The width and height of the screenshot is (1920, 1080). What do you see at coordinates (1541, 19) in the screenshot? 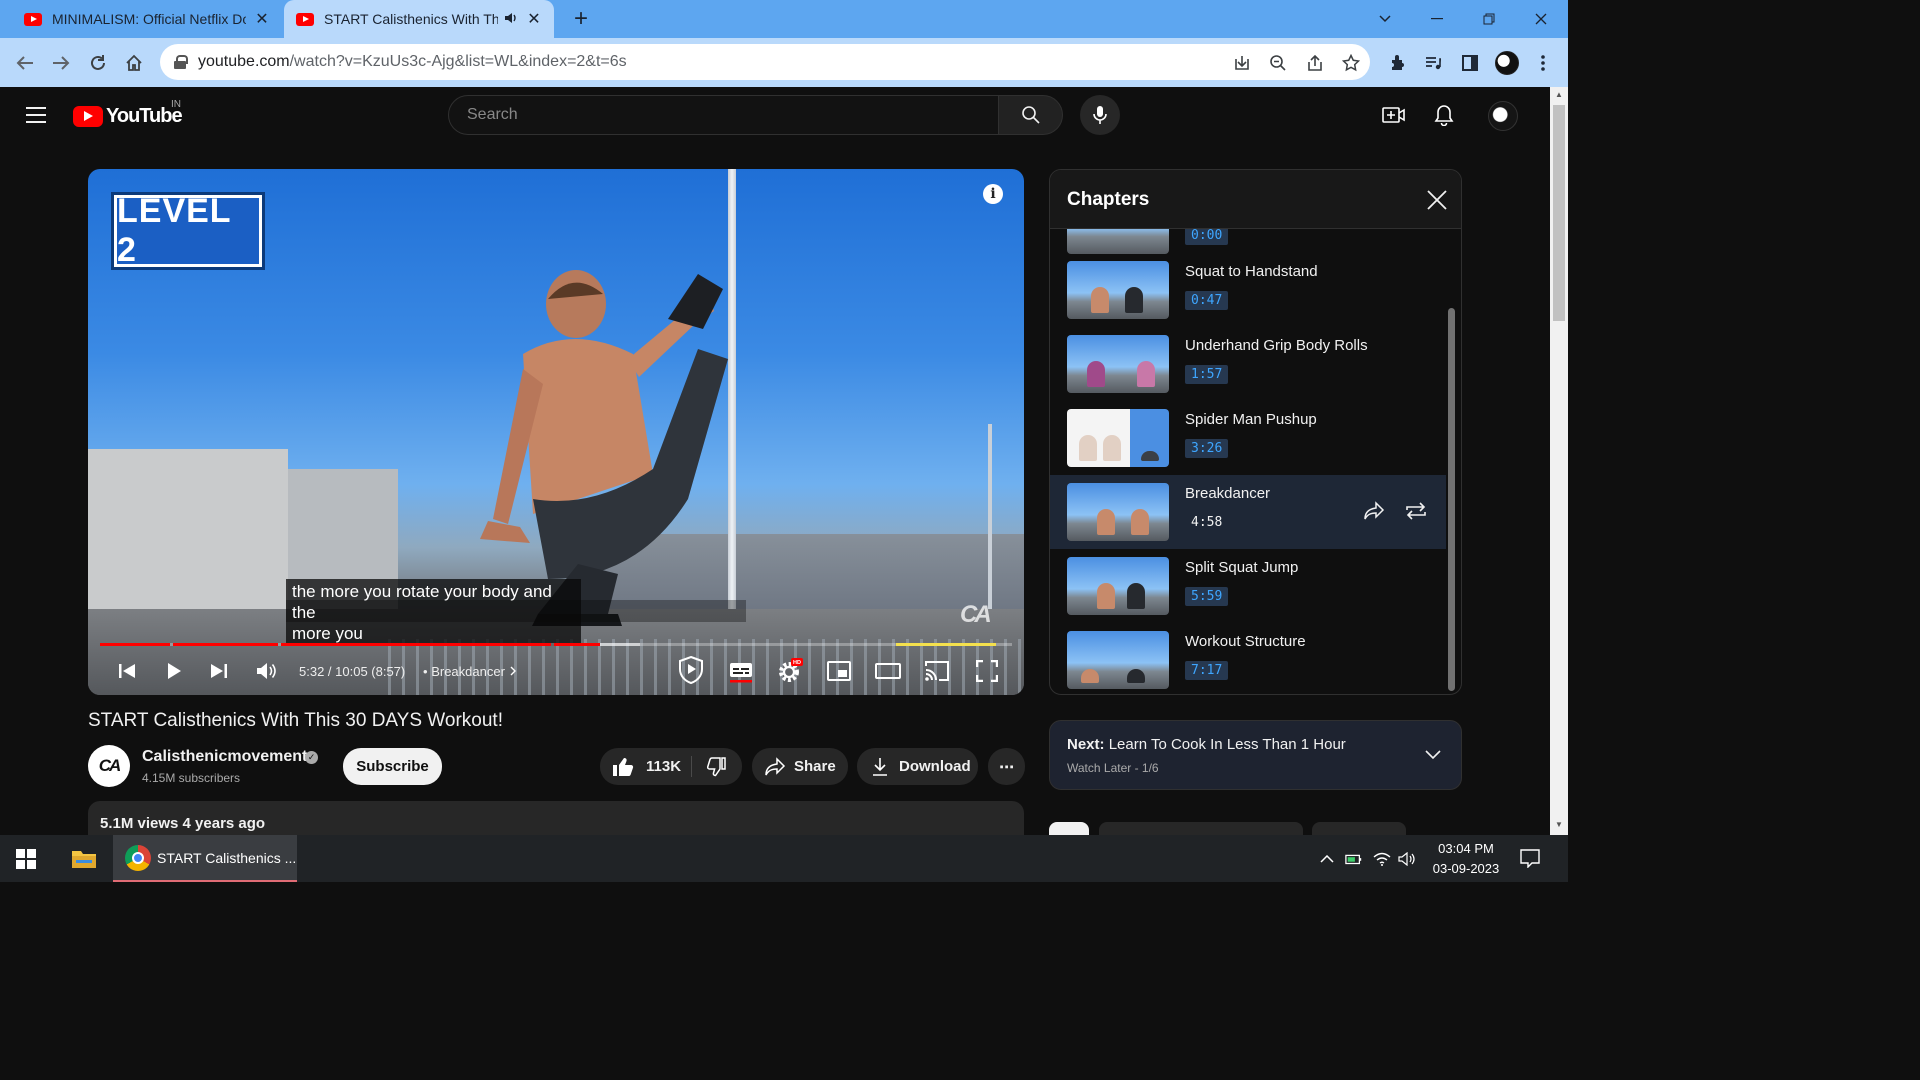
I see `close-window-icon` at bounding box center [1541, 19].